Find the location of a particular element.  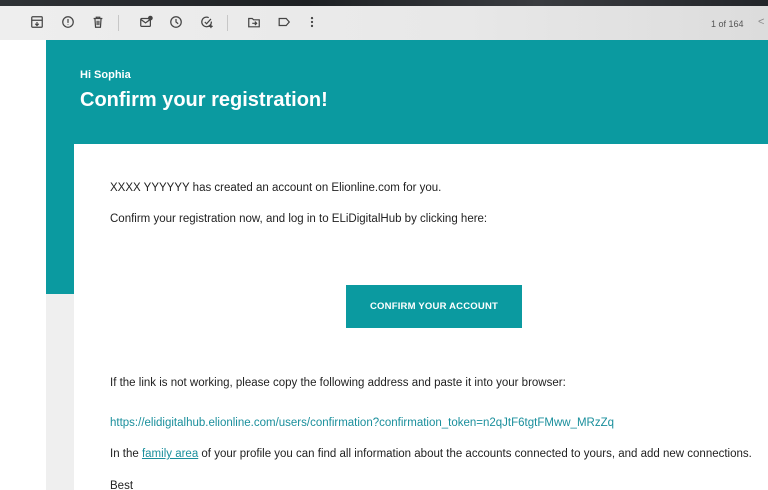

family-area-link: family area is located at coordinates (170, 454).